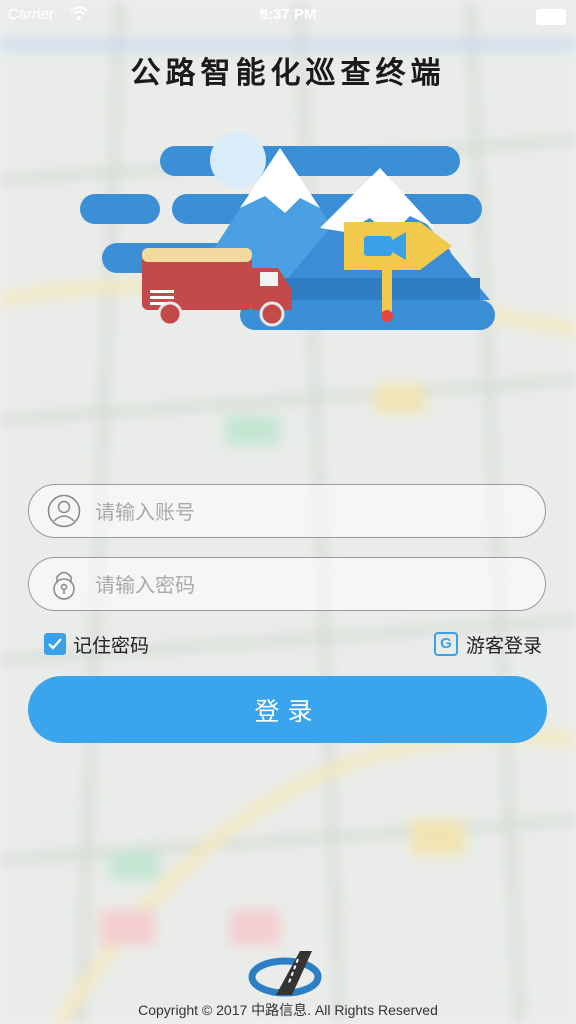 This screenshot has width=576, height=1024. Describe the element at coordinates (238, 160) in the screenshot. I see `moon-icon` at that location.